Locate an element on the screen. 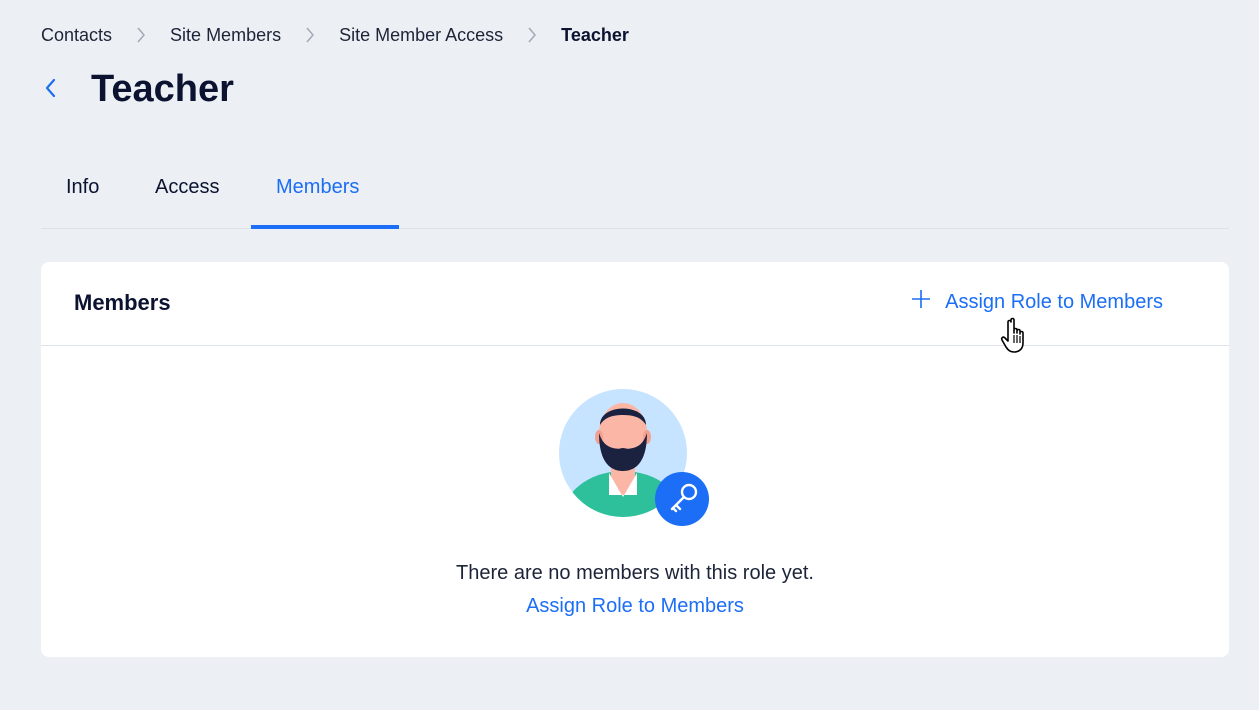 This screenshot has height=710, width=1259. breadcrumb-current: Teacher is located at coordinates (595, 34).